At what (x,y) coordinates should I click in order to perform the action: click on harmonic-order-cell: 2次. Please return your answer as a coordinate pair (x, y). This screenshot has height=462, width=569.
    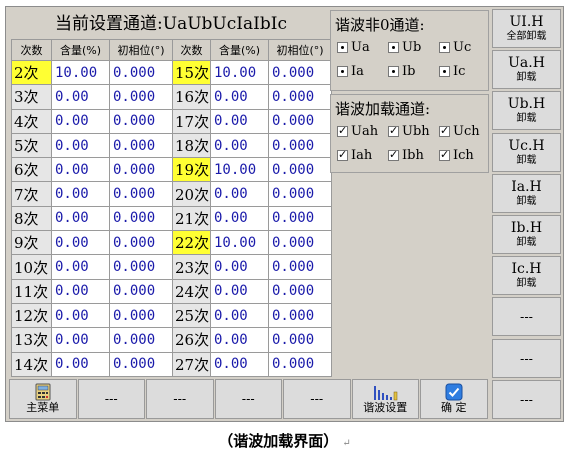
    Looking at the image, I should click on (31, 72).